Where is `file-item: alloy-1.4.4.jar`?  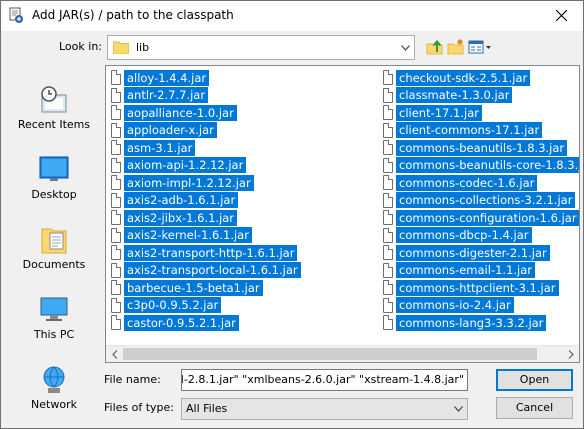 file-item: alloy-1.4.4.jar is located at coordinates (206, 78).